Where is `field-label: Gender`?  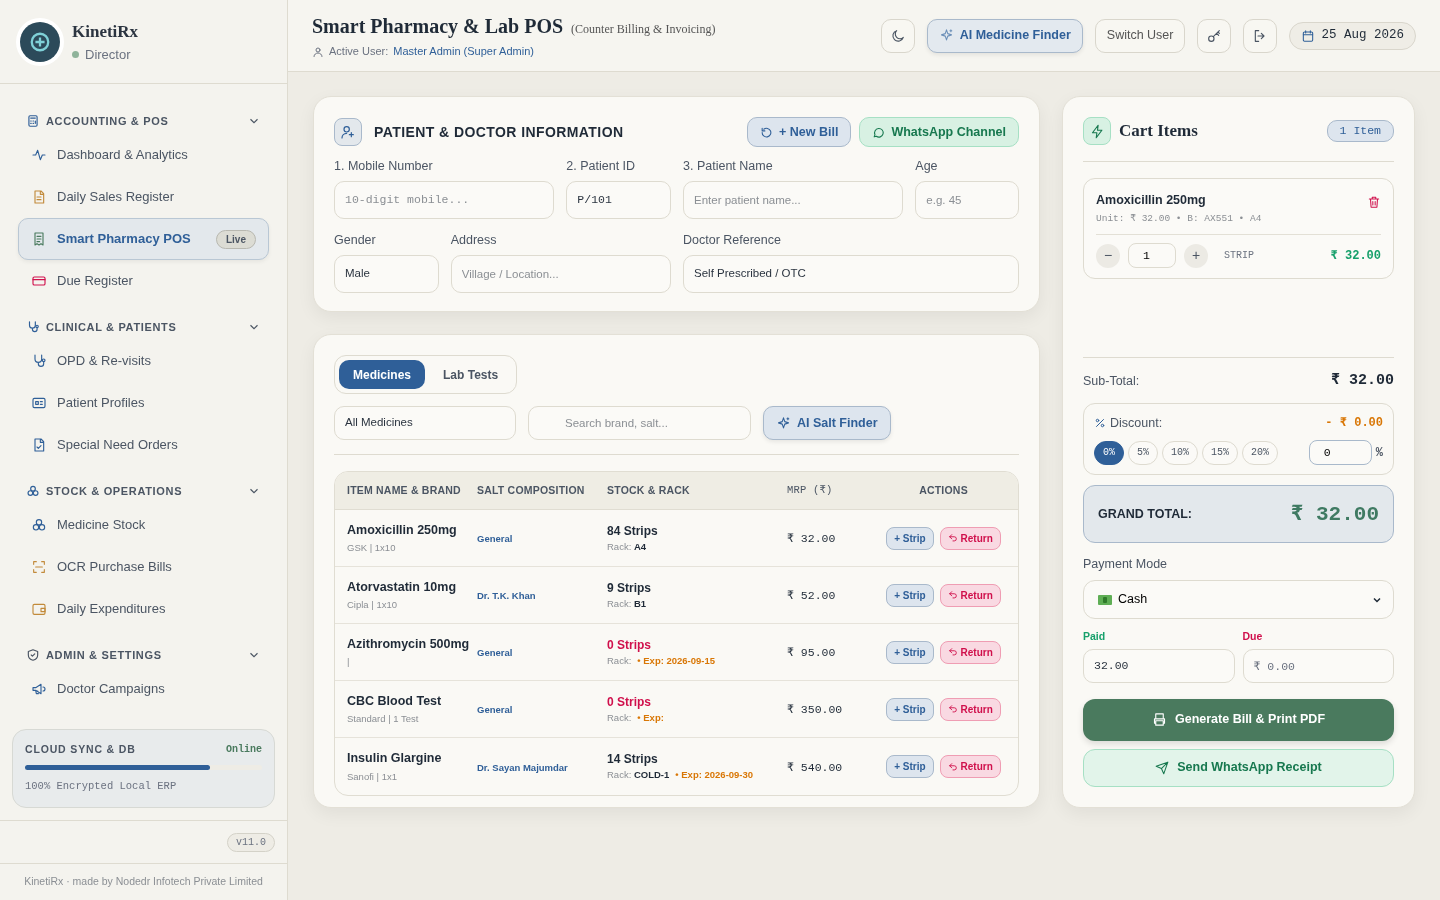 field-label: Gender is located at coordinates (355, 240).